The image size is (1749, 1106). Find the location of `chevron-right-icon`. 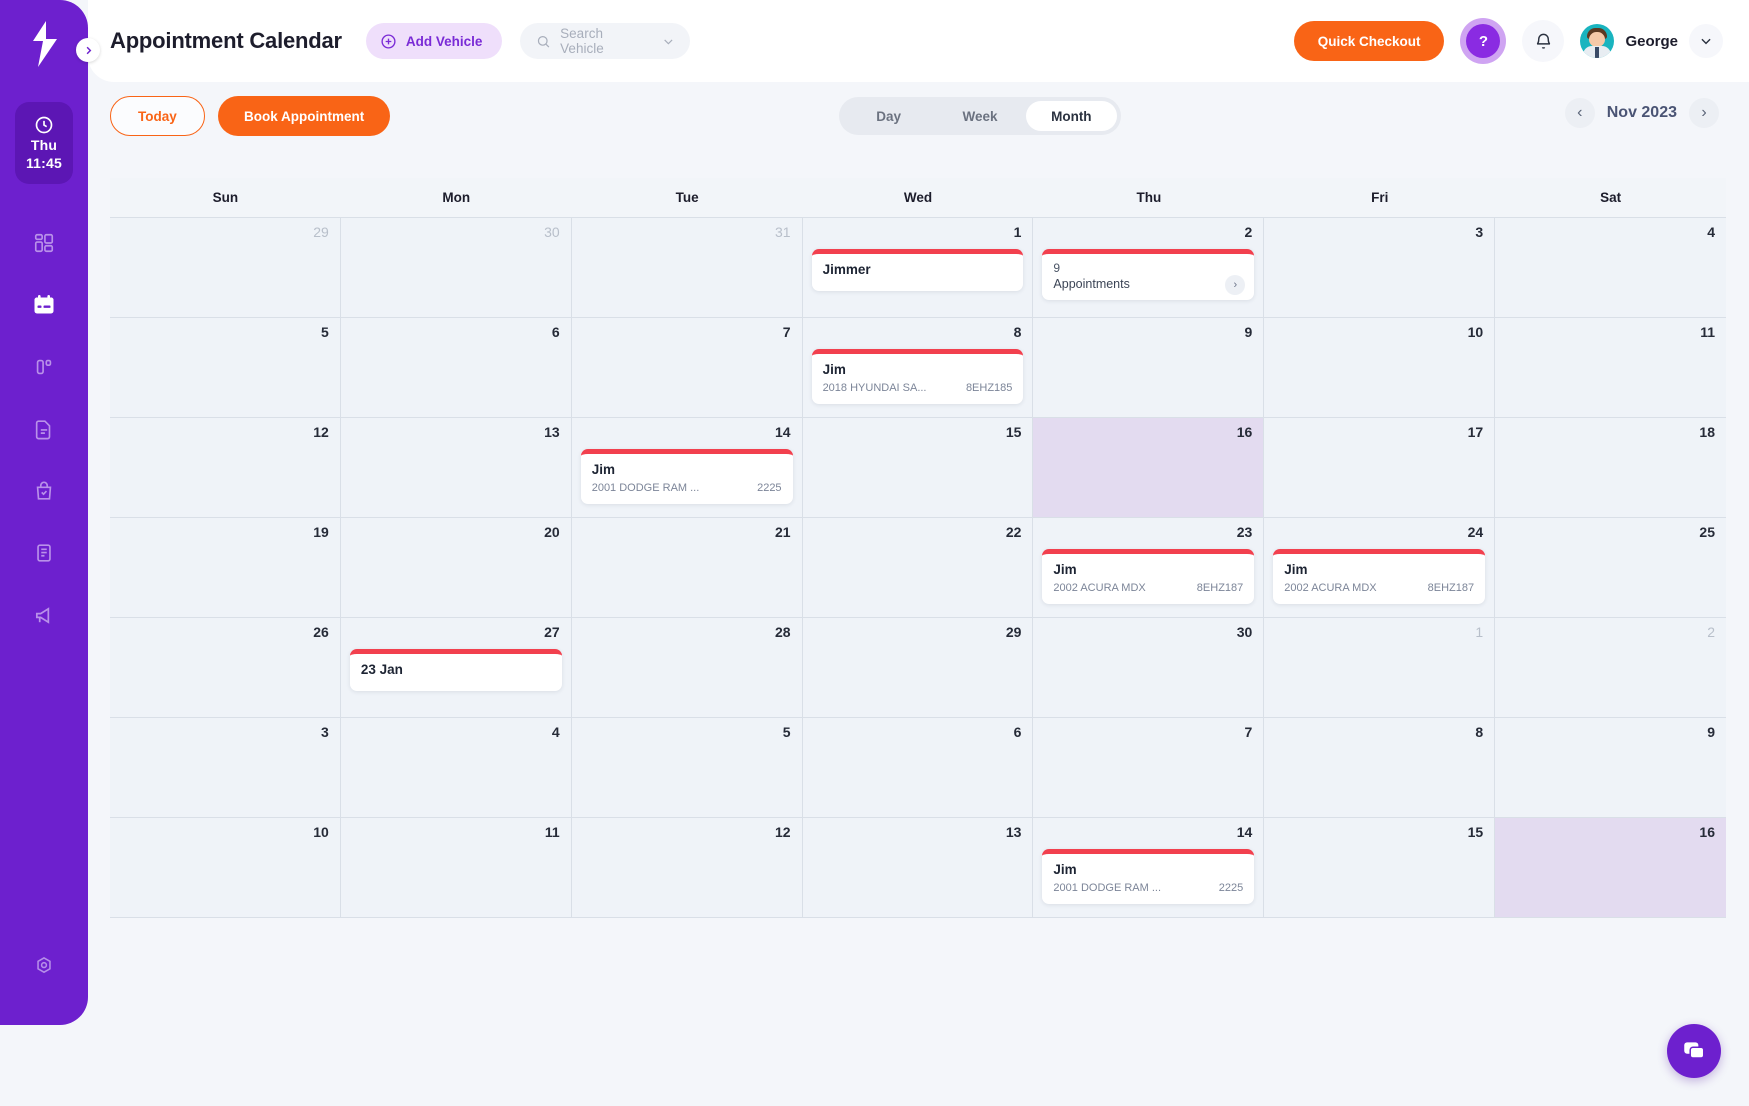

chevron-right-icon is located at coordinates (88, 50).